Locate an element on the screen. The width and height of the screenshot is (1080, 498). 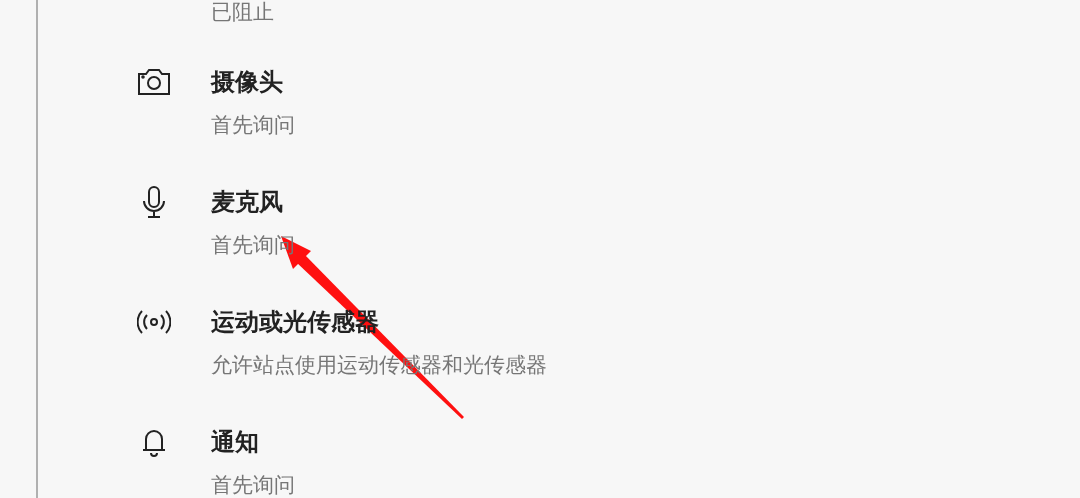
permission-status: 已阻止 is located at coordinates (242, 12).